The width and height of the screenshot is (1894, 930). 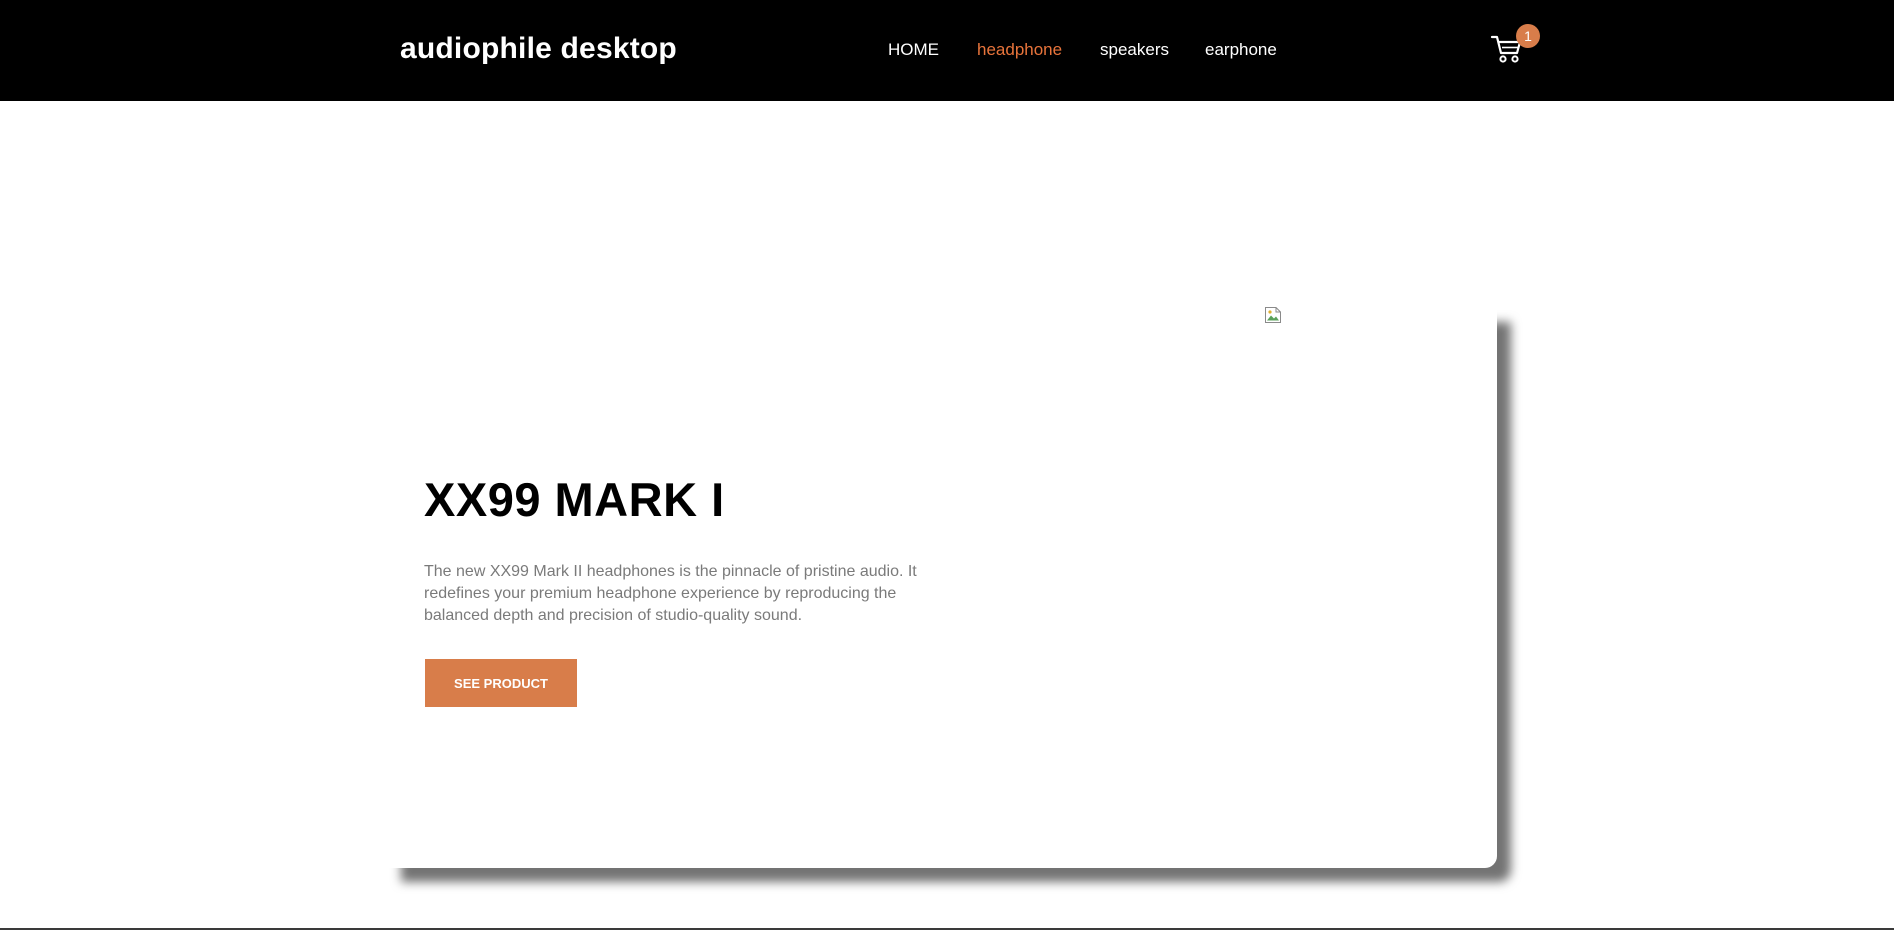 I want to click on broken-image-icon, so click(x=1273, y=315).